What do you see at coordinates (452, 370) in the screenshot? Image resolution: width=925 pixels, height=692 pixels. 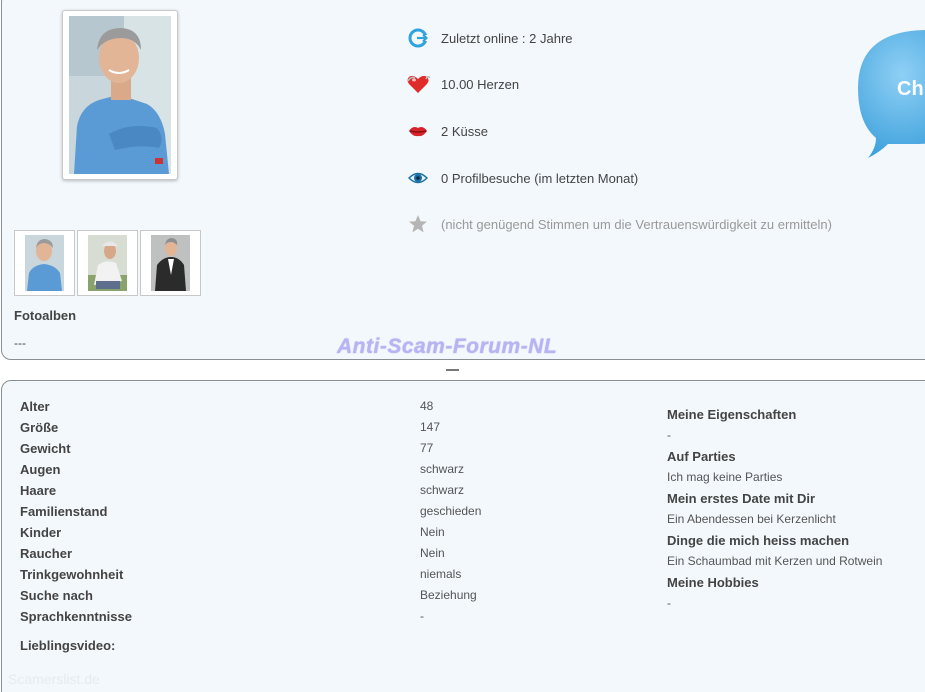 I see `panel-divider-handle` at bounding box center [452, 370].